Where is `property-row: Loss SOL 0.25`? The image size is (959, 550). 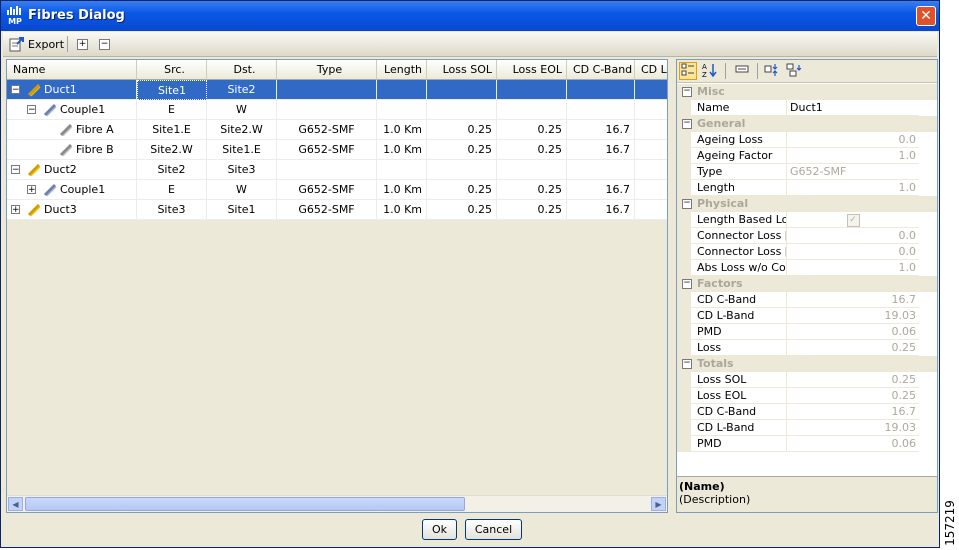
property-row: Loss SOL 0.25 is located at coordinates (807, 380).